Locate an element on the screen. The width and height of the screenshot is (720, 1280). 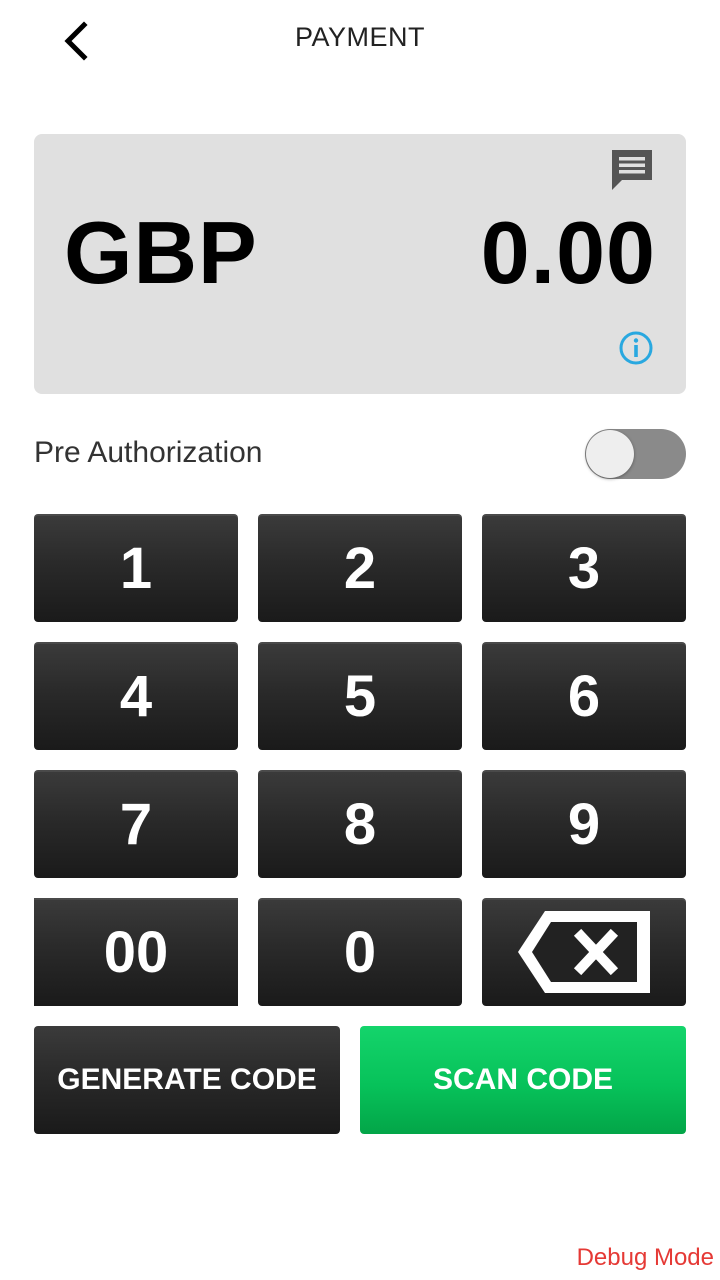
key-3: 3 is located at coordinates (584, 568).